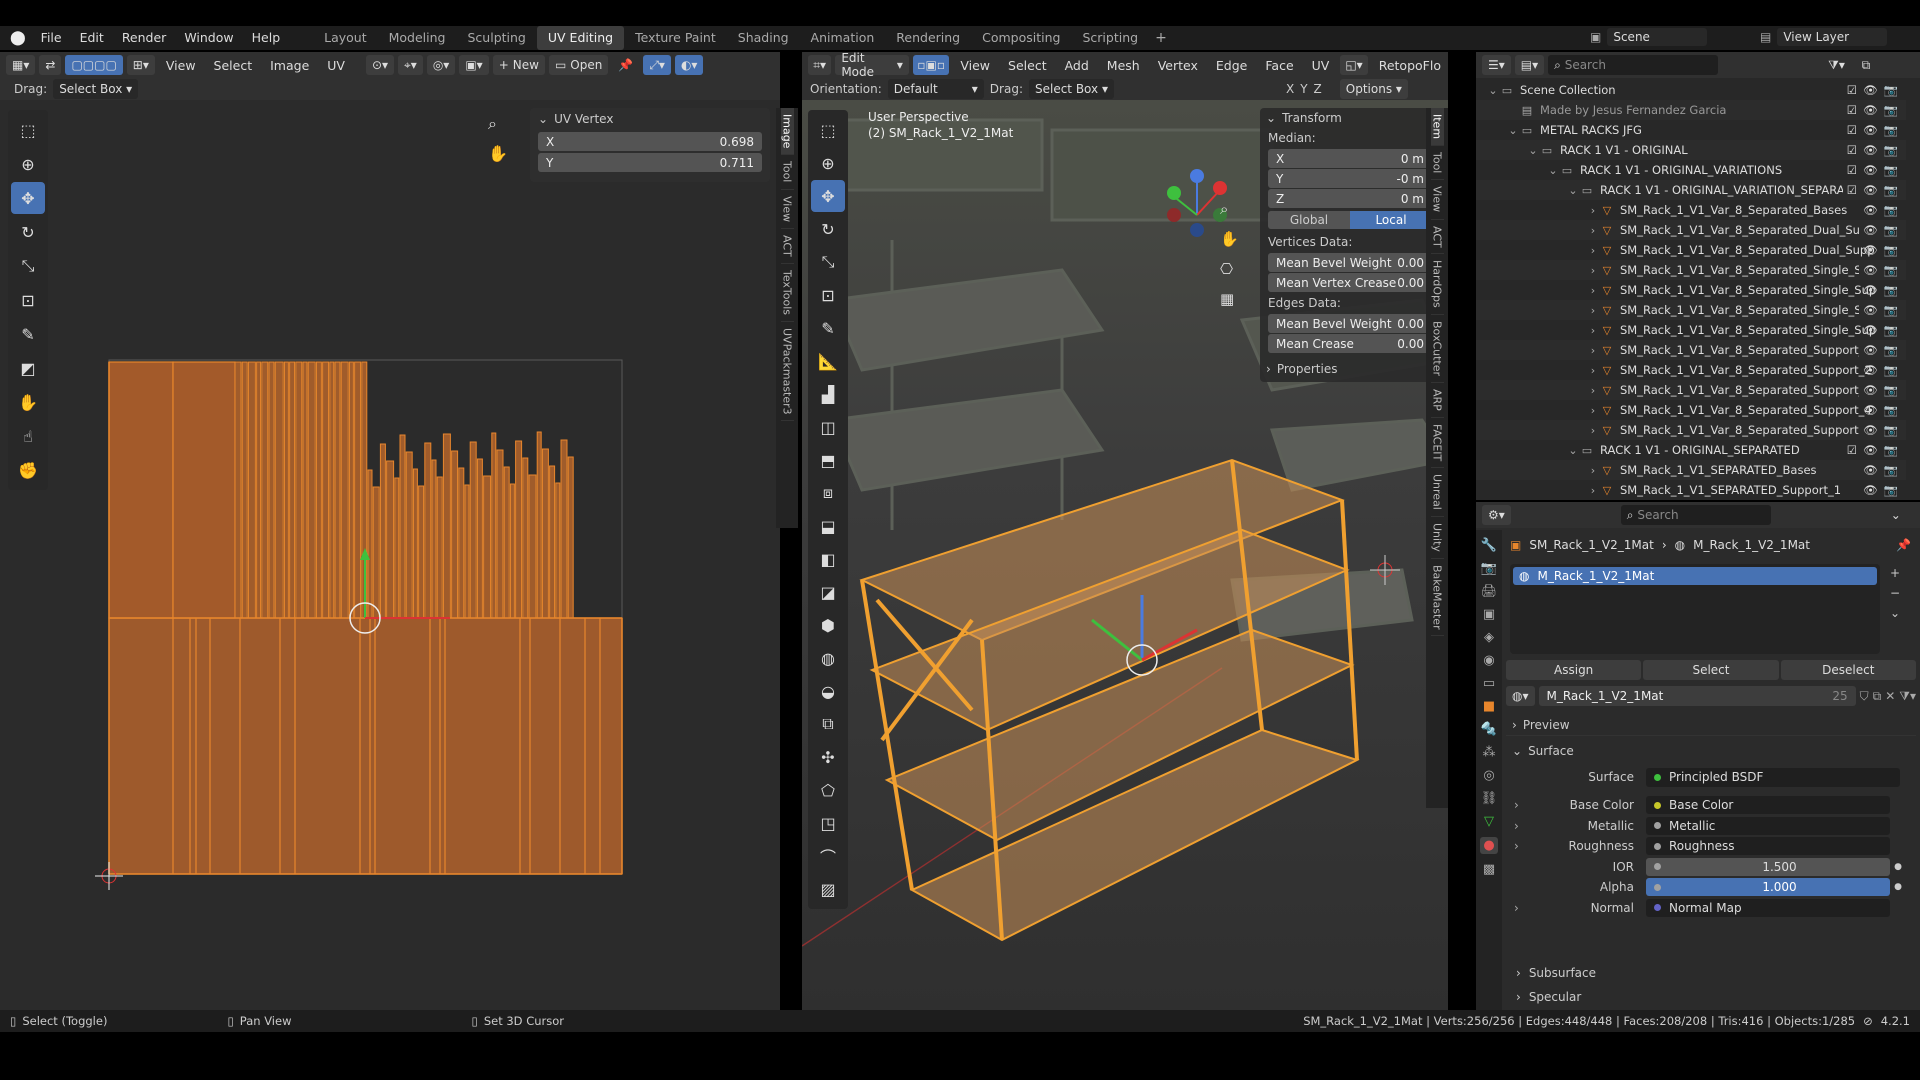 The height and width of the screenshot is (1080, 1920). Describe the element at coordinates (931, 65) in the screenshot. I see `select-mode-buttons-3d: ▫▣▫` at that location.